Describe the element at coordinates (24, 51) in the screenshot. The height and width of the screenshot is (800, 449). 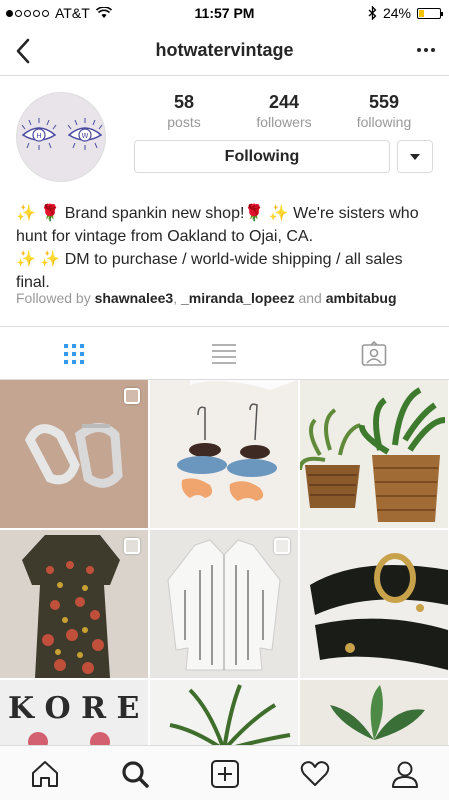
I see `back-arrow-icon` at that location.